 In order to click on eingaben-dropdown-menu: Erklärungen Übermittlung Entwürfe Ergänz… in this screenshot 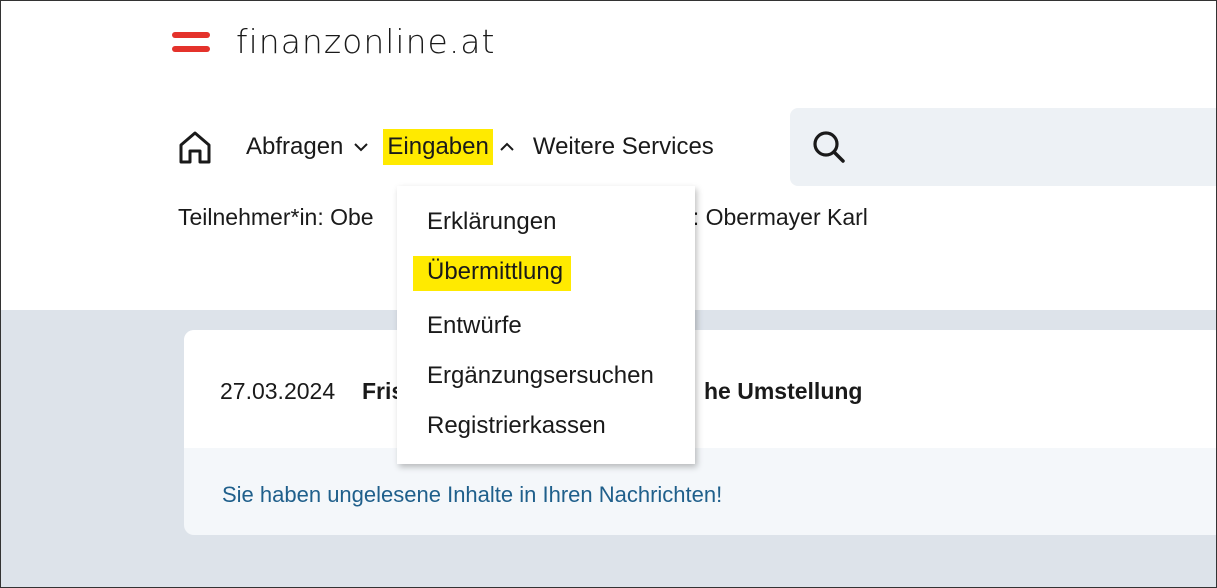, I will do `click(546, 325)`.